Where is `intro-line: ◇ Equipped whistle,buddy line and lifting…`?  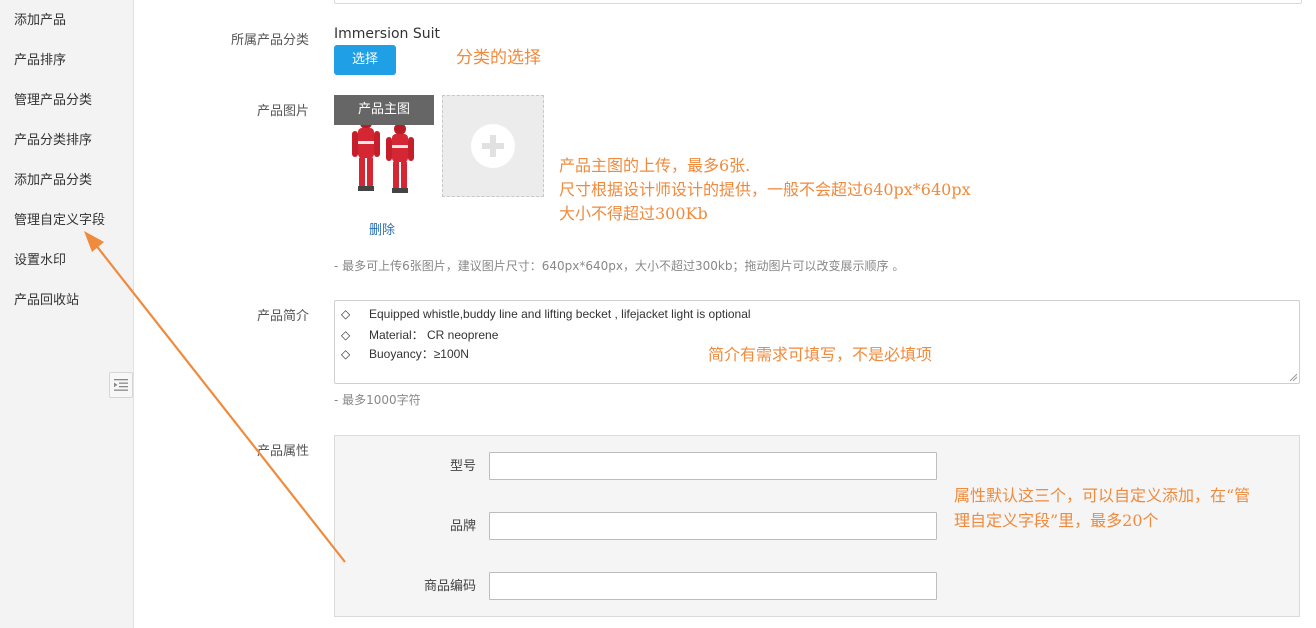 intro-line: ◇ Equipped whistle,buddy line and lifting… is located at coordinates (546, 314).